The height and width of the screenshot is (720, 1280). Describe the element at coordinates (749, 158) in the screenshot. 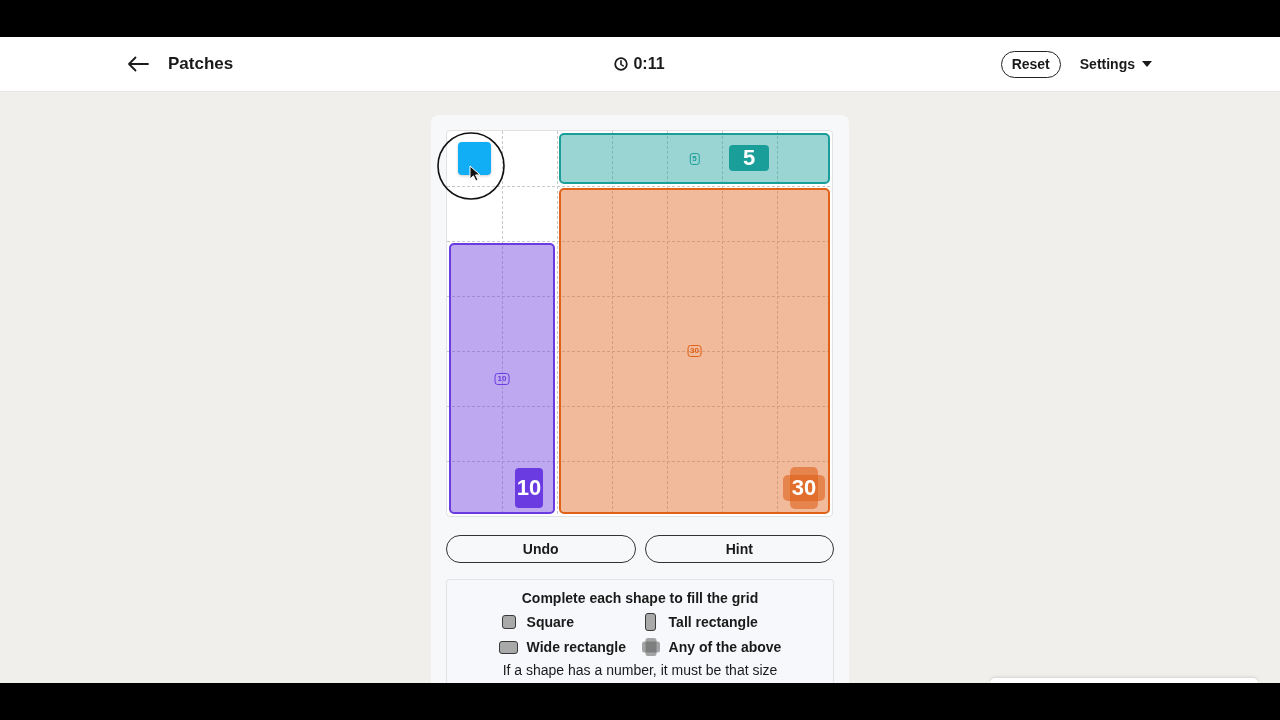

I see `clue-badge: 5` at that location.